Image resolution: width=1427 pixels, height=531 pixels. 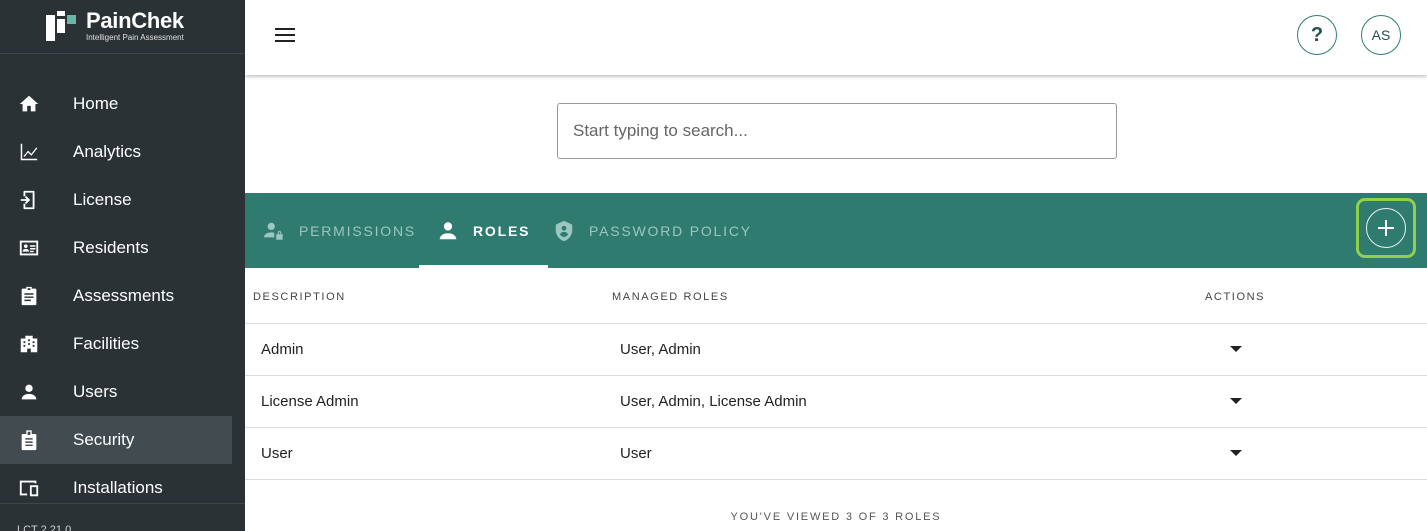 I want to click on plus-icon, so click(x=1386, y=228).